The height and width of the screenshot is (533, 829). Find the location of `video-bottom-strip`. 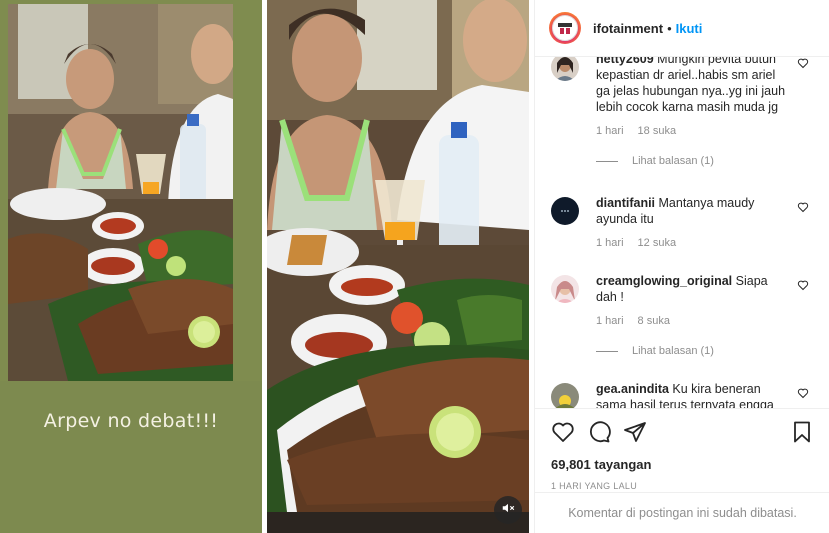

video-bottom-strip is located at coordinates (398, 522).